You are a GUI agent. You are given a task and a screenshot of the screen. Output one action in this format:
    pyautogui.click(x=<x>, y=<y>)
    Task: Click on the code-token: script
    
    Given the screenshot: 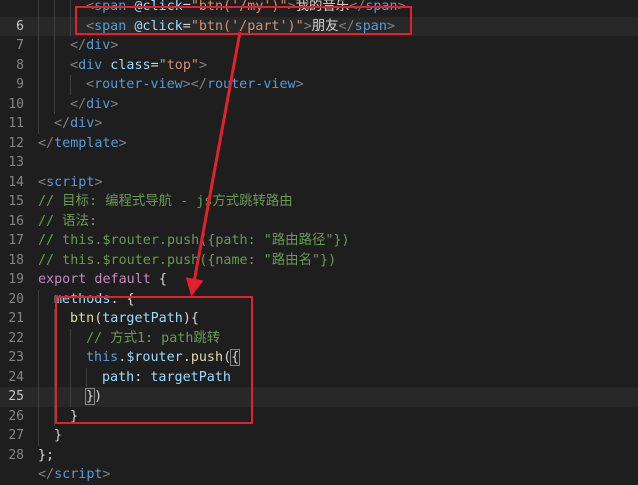 What is the action you would take?
    pyautogui.click(x=78, y=474)
    